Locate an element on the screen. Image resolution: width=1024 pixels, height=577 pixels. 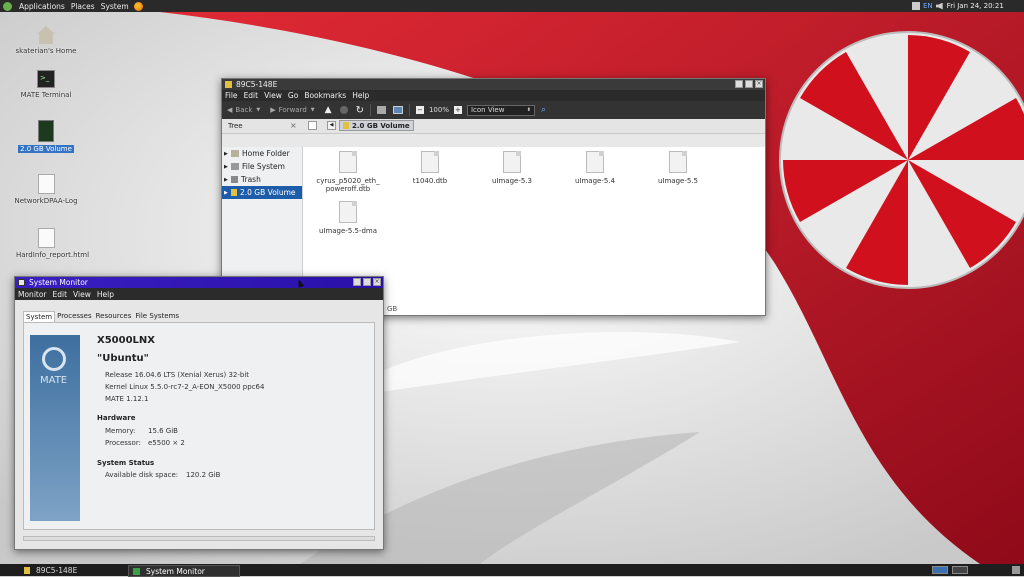
file-manager-titlebar: 89C5-148E × is located at coordinates (493, 84).